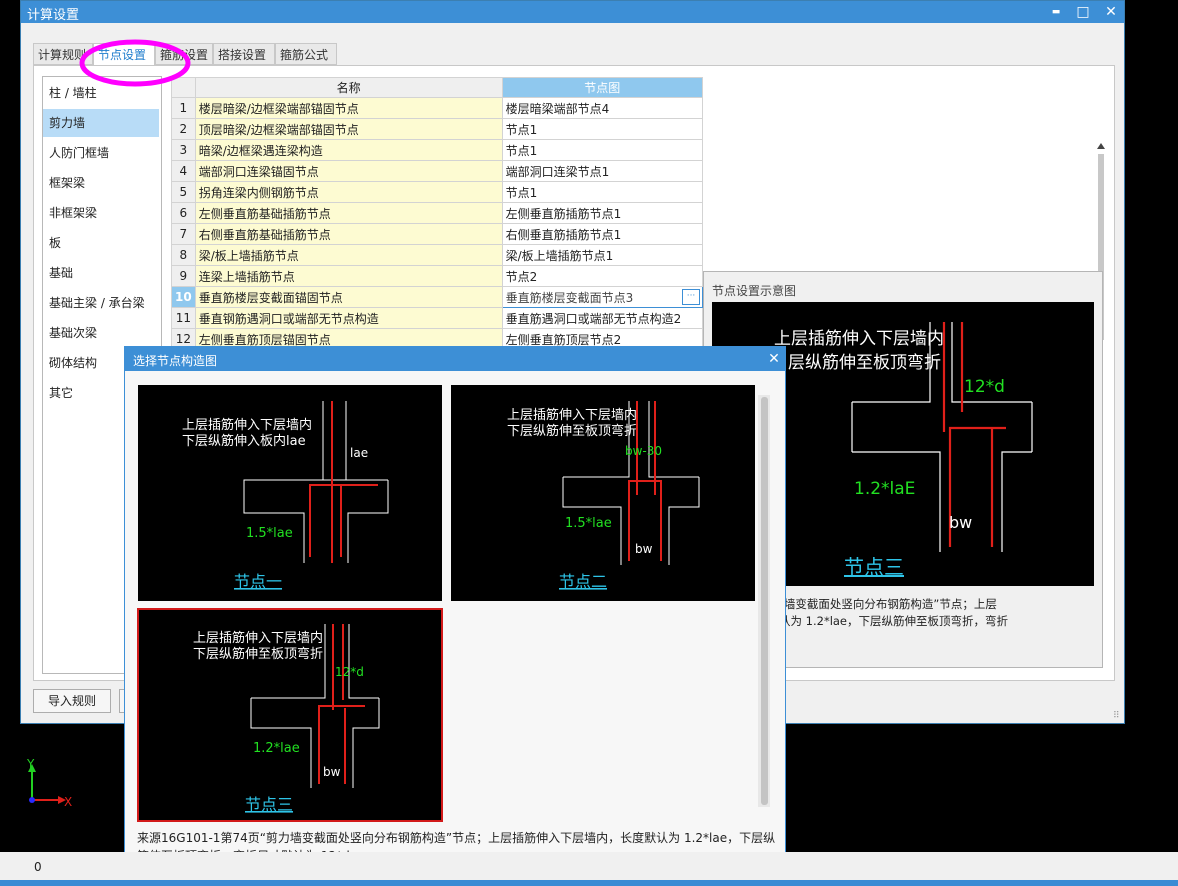  Describe the element at coordinates (348, 192) in the screenshot. I see `row-name-cell: 拐角连梁内侧钢筋节点` at that location.